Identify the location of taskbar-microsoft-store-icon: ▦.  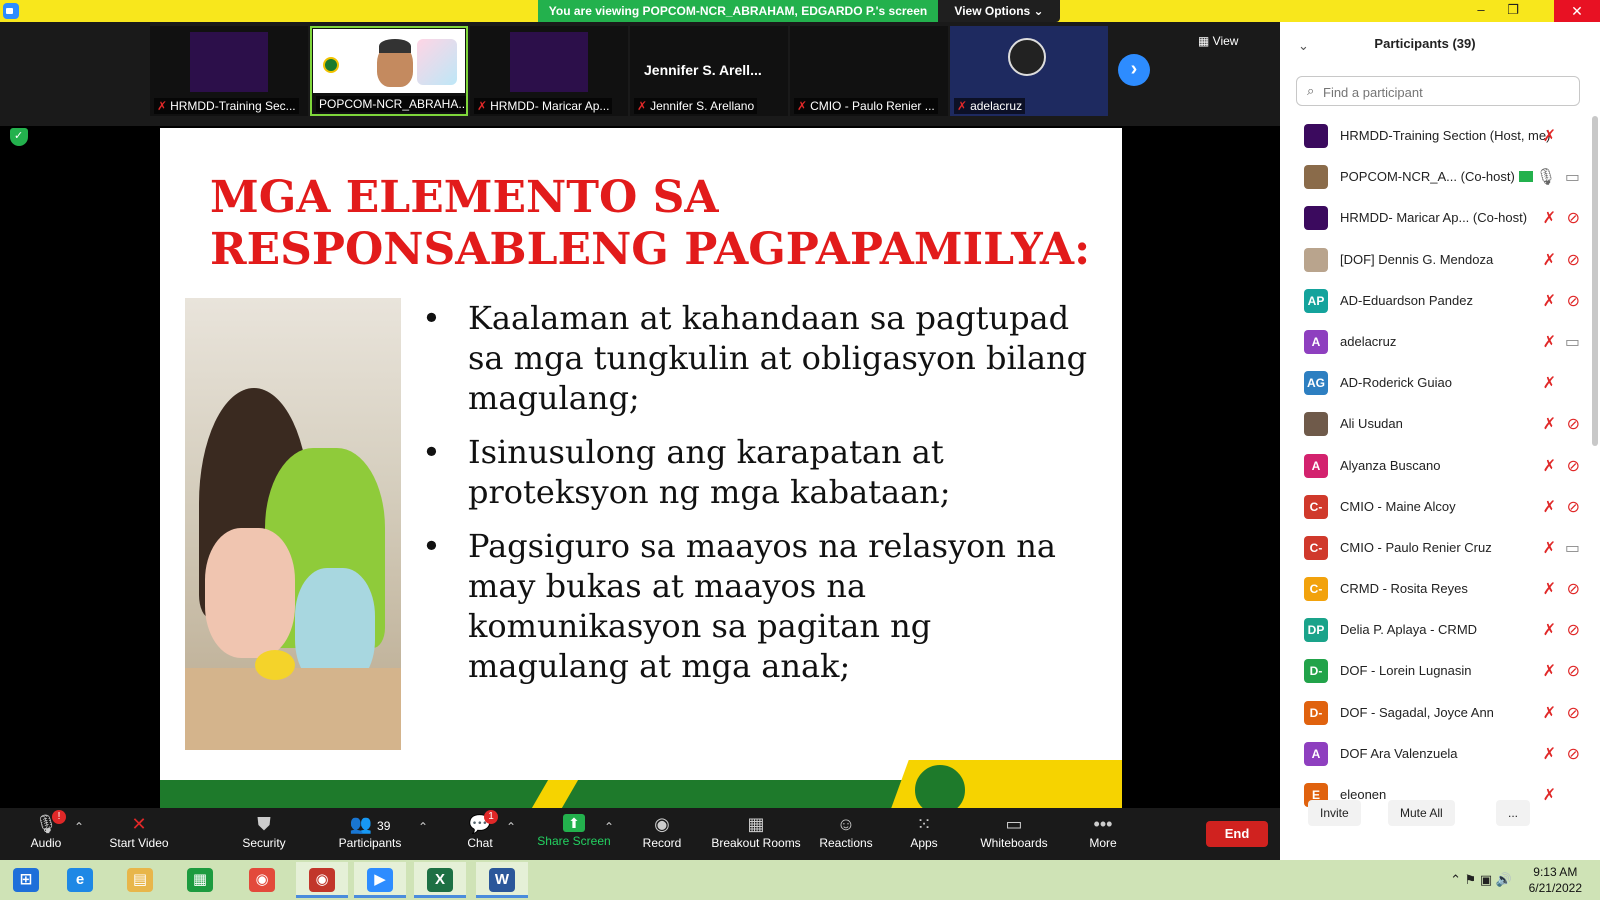
(200, 880).